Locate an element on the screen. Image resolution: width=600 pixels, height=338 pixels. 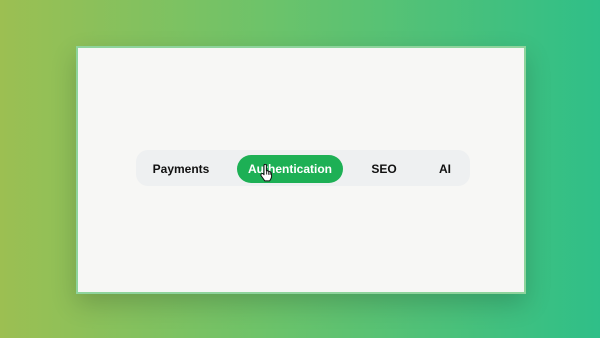
tab-bar: Payments Authentication SEO AI is located at coordinates (303, 168).